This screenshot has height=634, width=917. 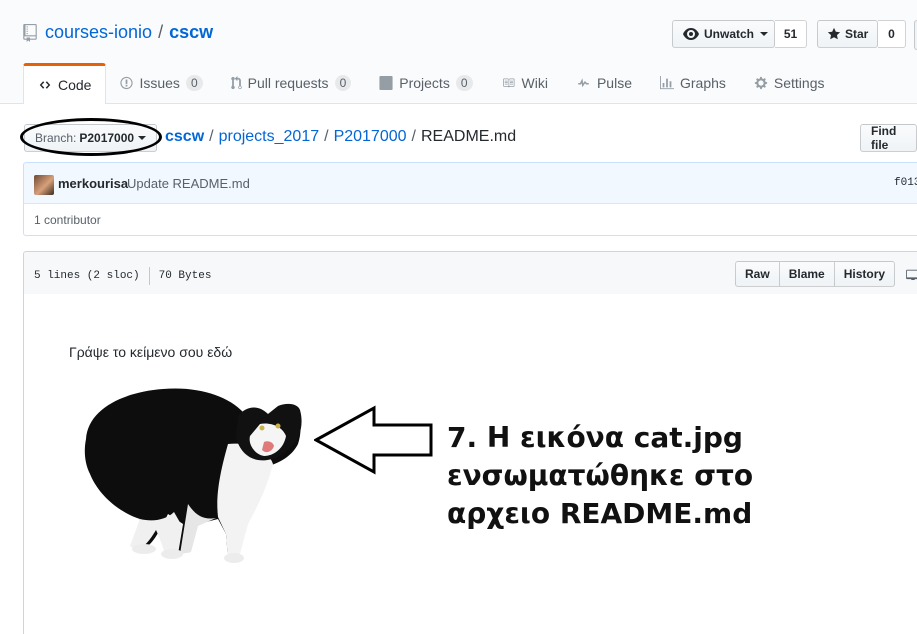 What do you see at coordinates (757, 274) in the screenshot?
I see `raw-button: Raw` at bounding box center [757, 274].